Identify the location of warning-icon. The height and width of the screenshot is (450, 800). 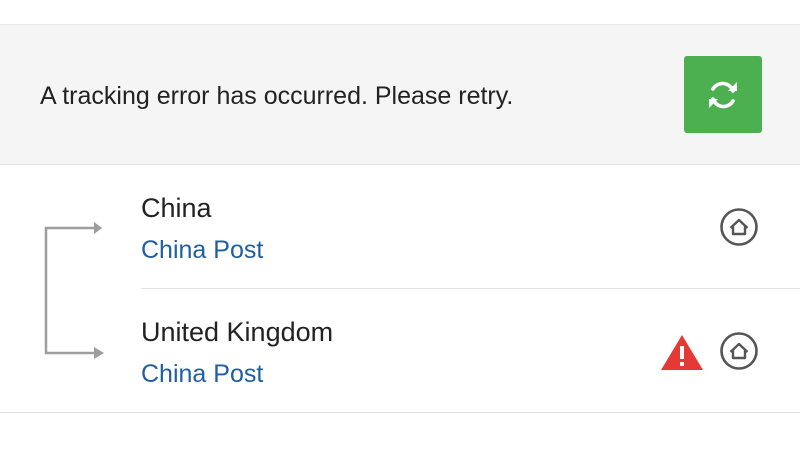
(682, 352).